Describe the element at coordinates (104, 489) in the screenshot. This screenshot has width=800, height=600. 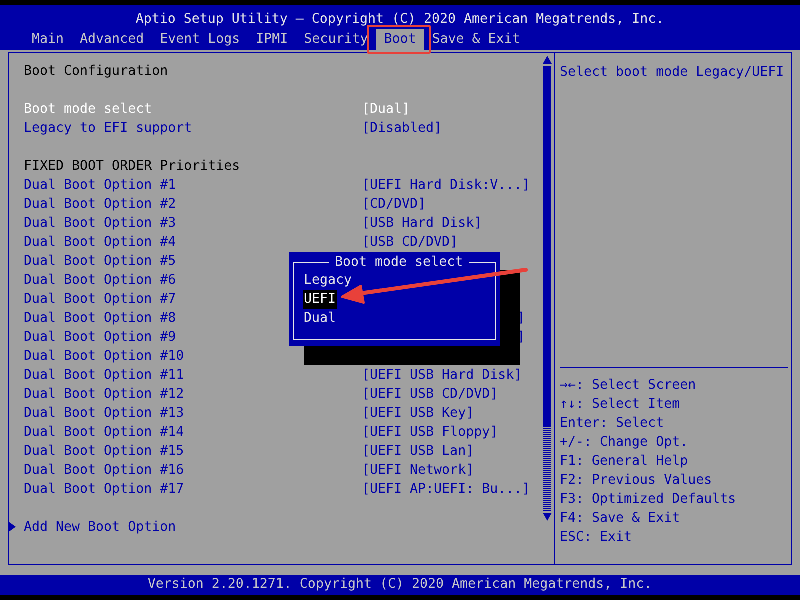
I see `setting-label: Dual Boot Option #17` at that location.